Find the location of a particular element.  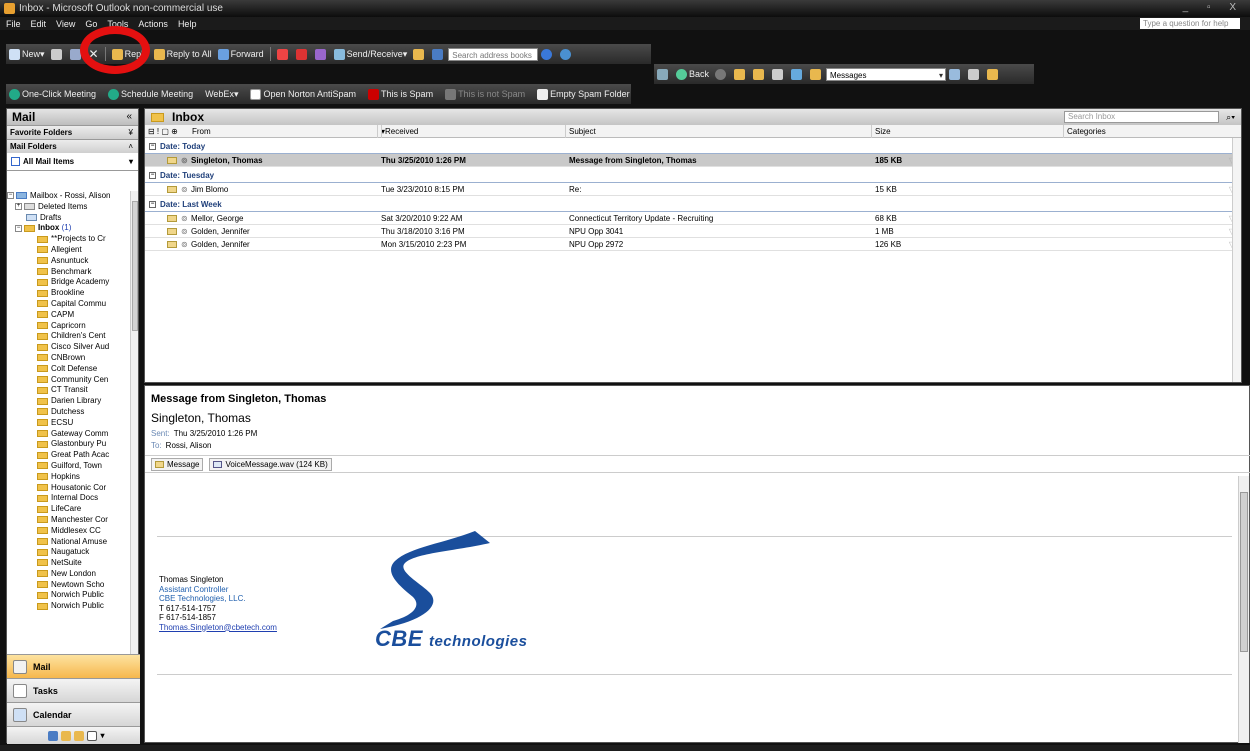

folder-item: Asnuntuck is located at coordinates (73, 261).